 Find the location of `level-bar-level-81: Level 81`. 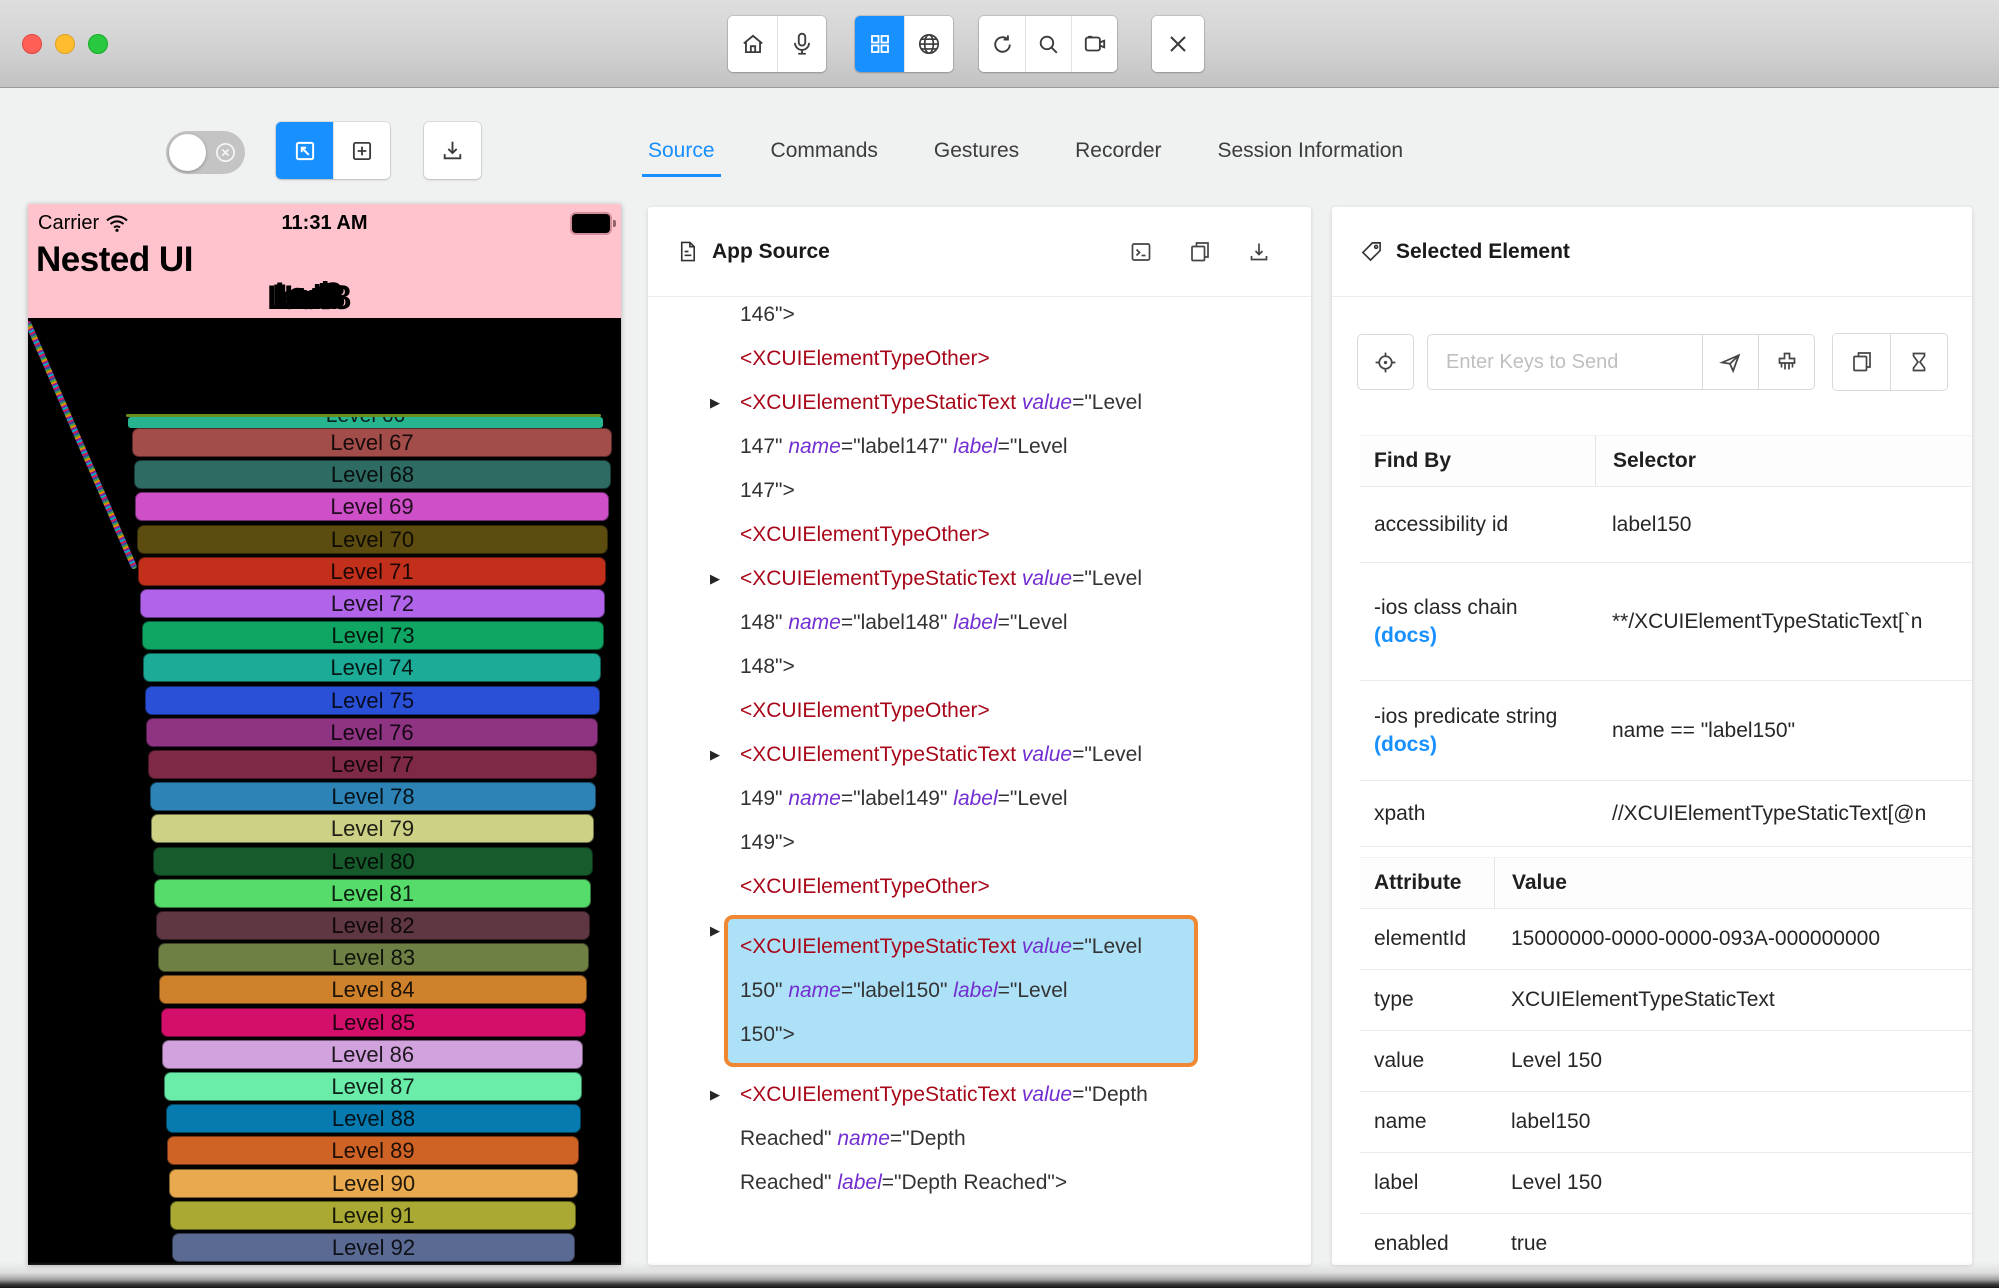

level-bar-level-81: Level 81 is located at coordinates (372, 893).